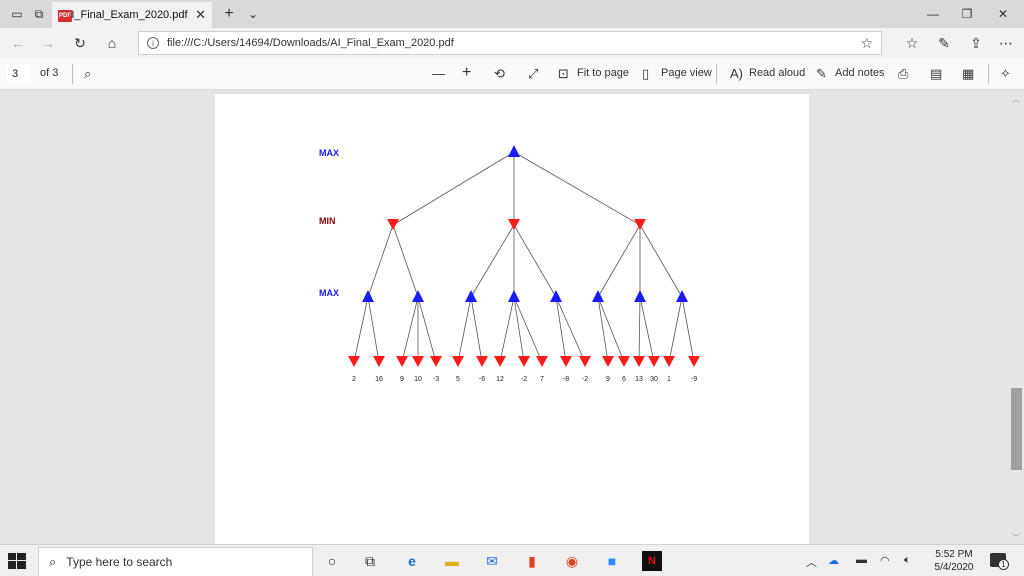 The height and width of the screenshot is (576, 1024). Describe the element at coordinates (1005, 74) in the screenshot. I see `pin-icon: ✧` at that location.